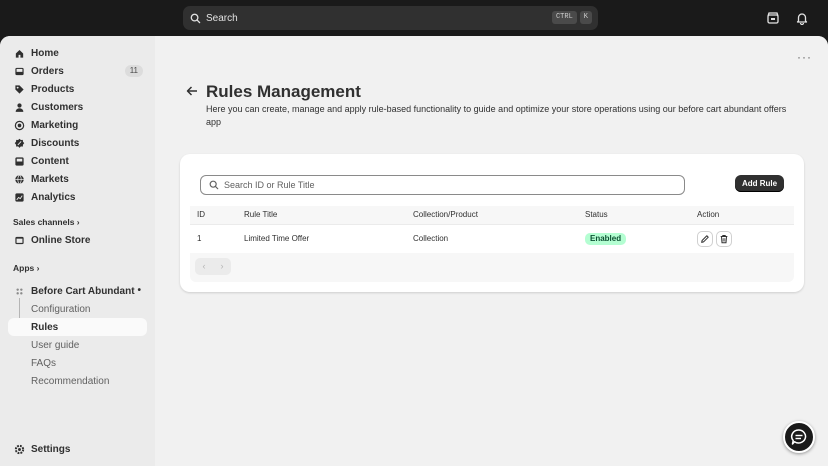 The height and width of the screenshot is (466, 828). I want to click on gear-icon, so click(19, 449).